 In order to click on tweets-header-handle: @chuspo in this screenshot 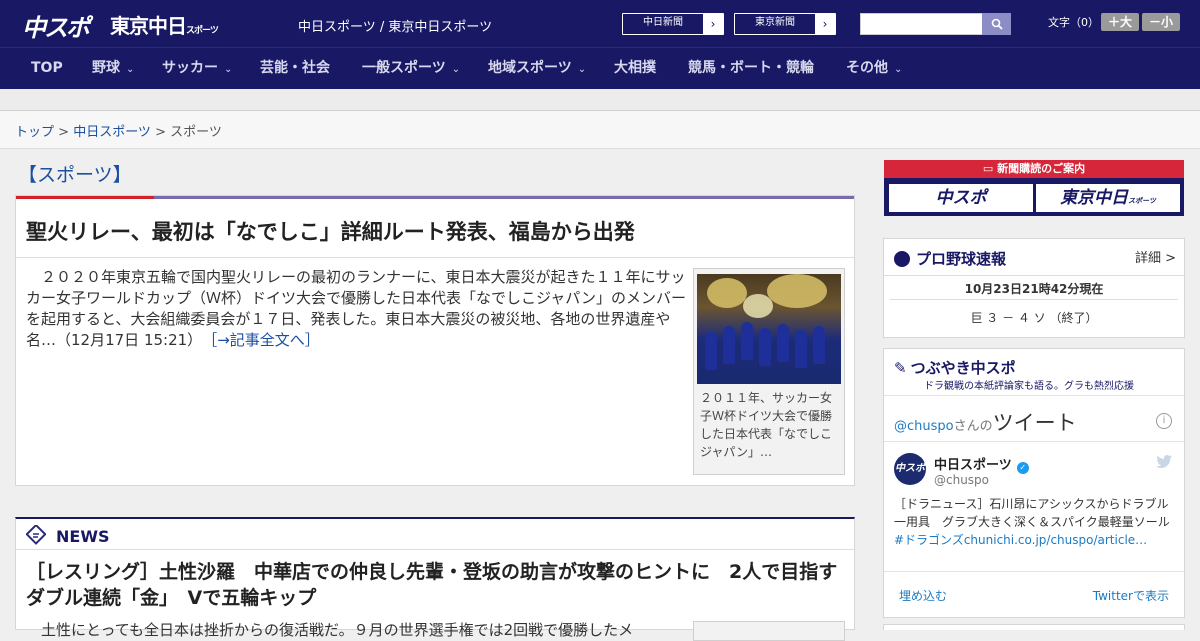, I will do `click(924, 426)`.